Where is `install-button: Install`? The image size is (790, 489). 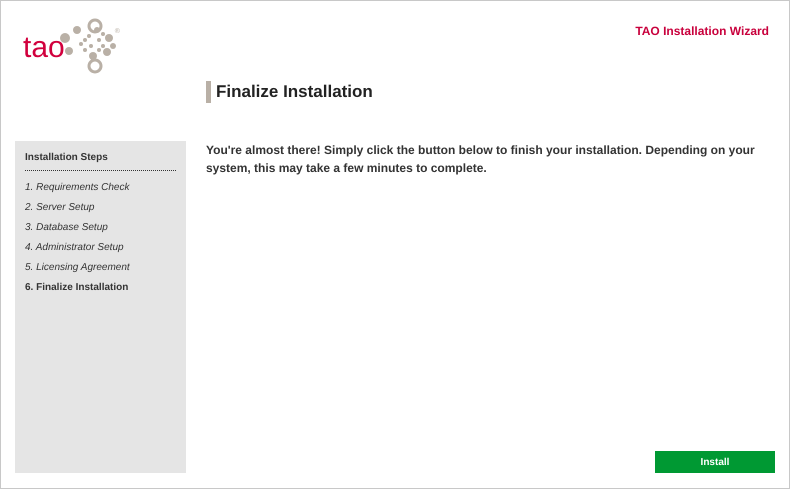 install-button: Install is located at coordinates (715, 462).